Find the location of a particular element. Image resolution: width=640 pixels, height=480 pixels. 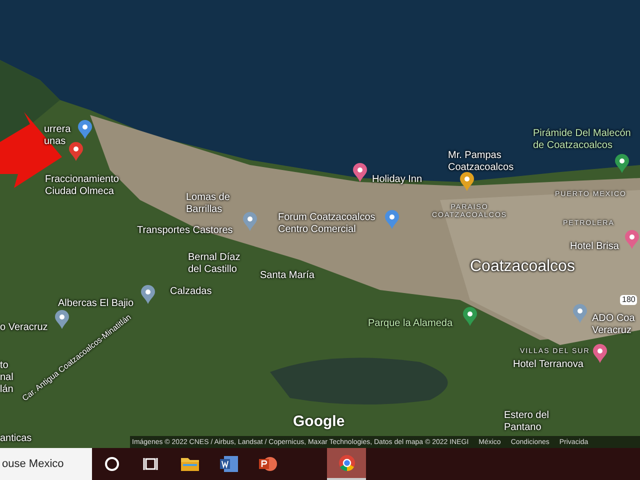

place-label: Santa María is located at coordinates (287, 276).